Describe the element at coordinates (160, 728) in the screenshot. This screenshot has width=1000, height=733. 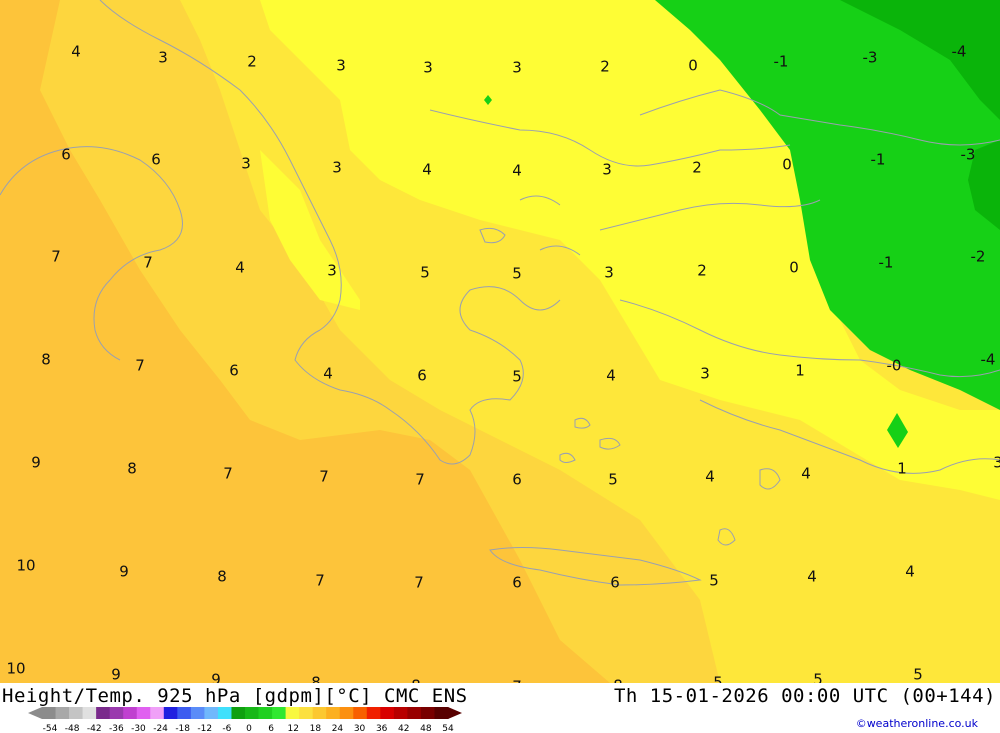
I see `scale-tick-label: -24` at that location.